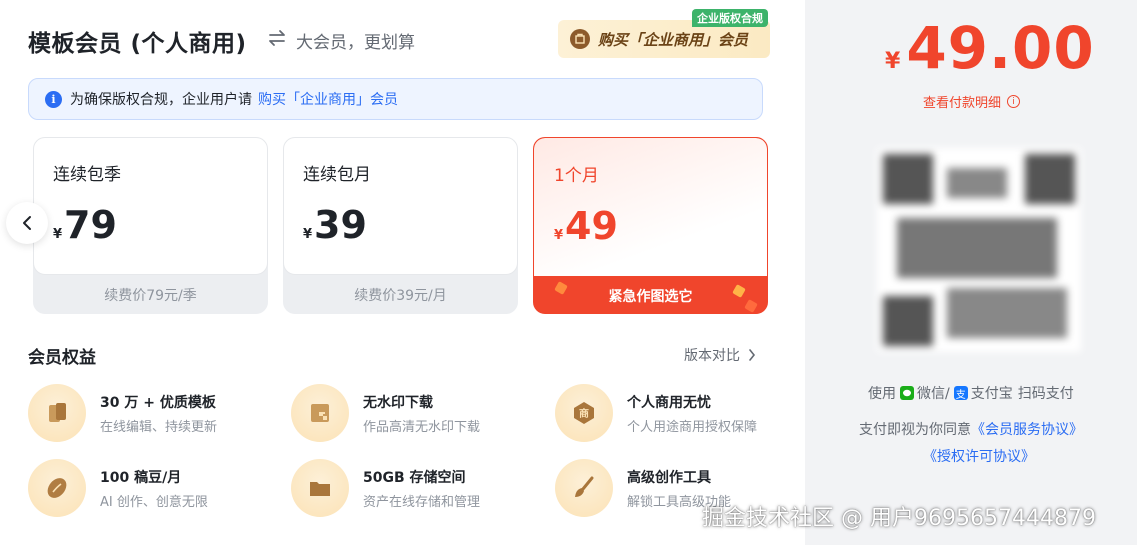  What do you see at coordinates (1045, 394) in the screenshot?
I see `pay-suffix: 扫码支付` at bounding box center [1045, 394].